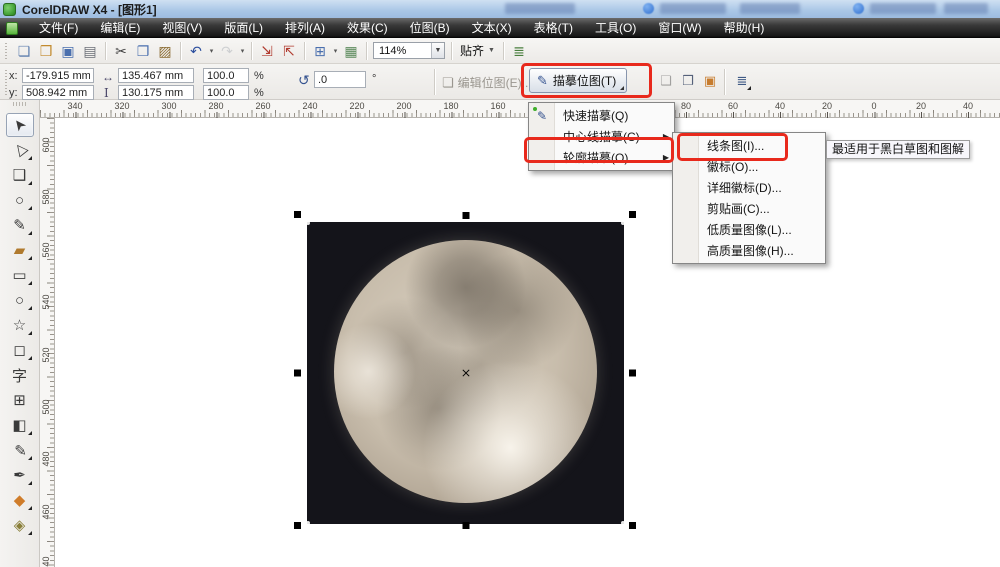 This screenshot has width=1000, height=567. Describe the element at coordinates (267, 51) in the screenshot. I see `import-icon: ⇲` at that location.